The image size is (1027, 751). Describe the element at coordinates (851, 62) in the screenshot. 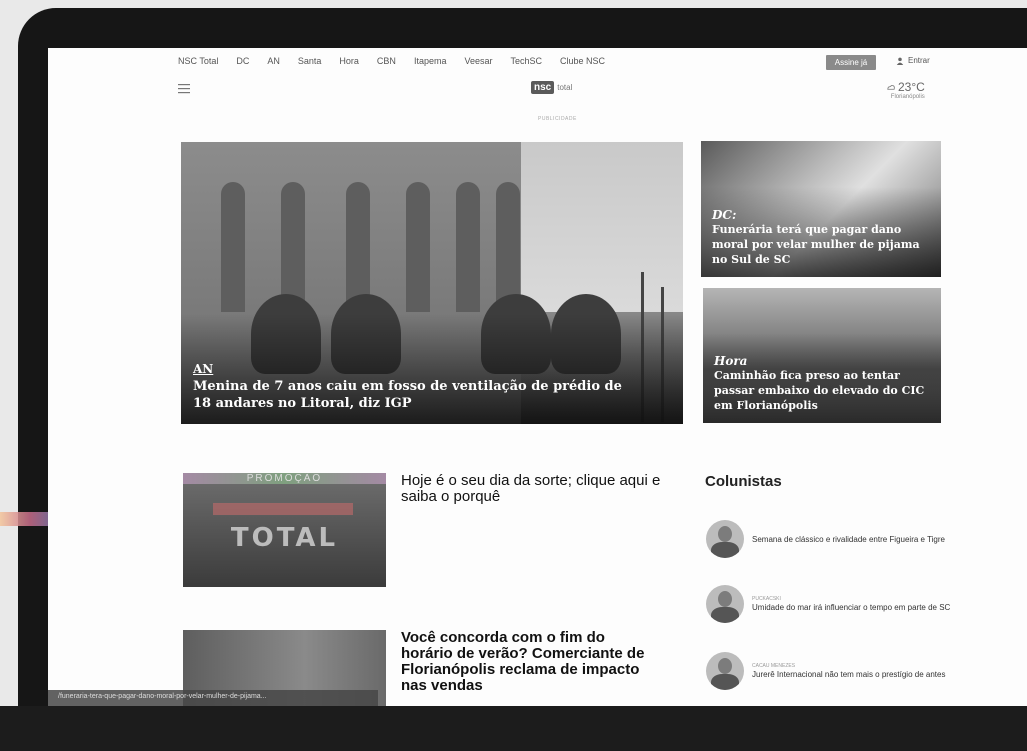

I see `subscribe-button: Assine já` at that location.